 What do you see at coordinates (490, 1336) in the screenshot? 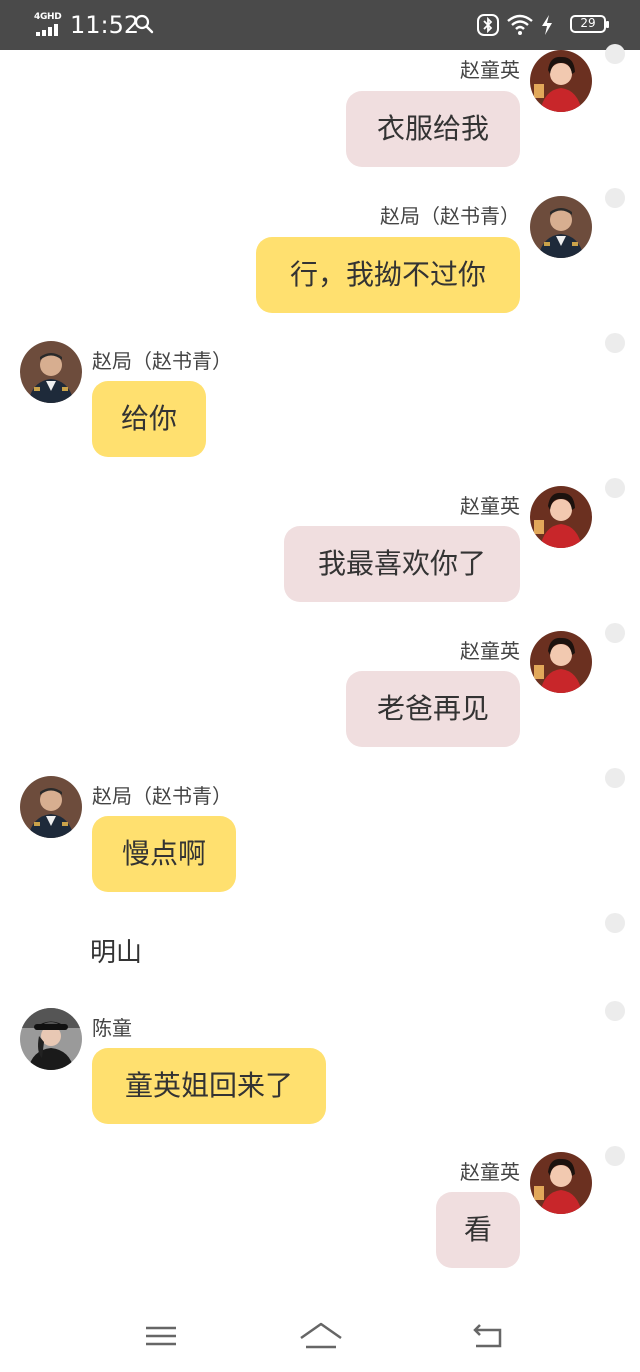
I see `back-icon` at bounding box center [490, 1336].